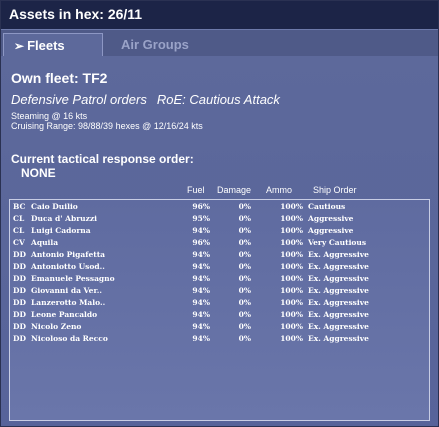 This screenshot has height=427, width=439. Describe the element at coordinates (201, 218) in the screenshot. I see `ship-fuel: 95%` at that location.